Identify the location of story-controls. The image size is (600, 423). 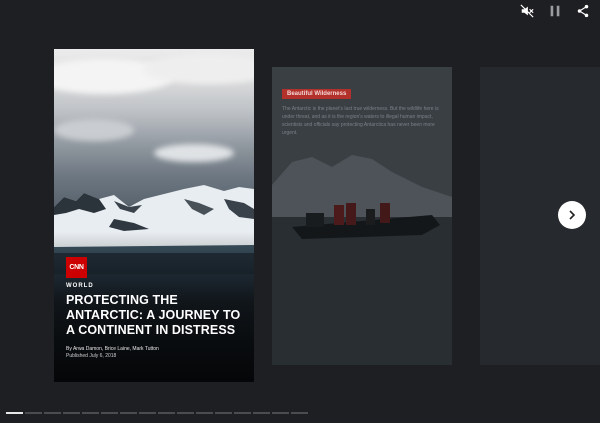
(555, 11).